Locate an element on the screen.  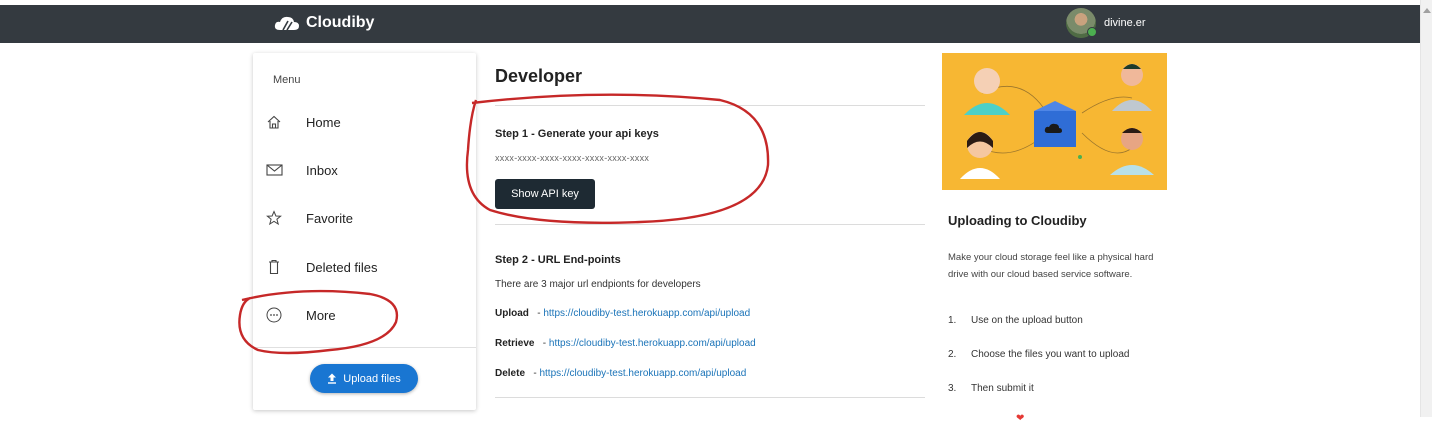
upload-files-button: Upload files is located at coordinates (364, 378).